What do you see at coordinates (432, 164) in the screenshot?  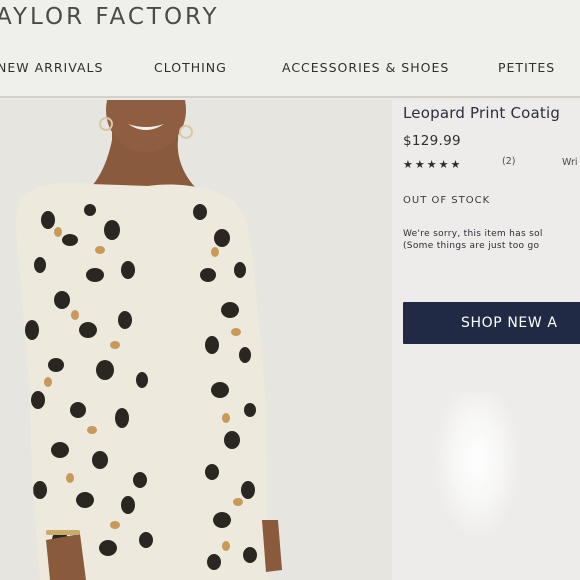 I see `star-rating: ★★★★★` at bounding box center [432, 164].